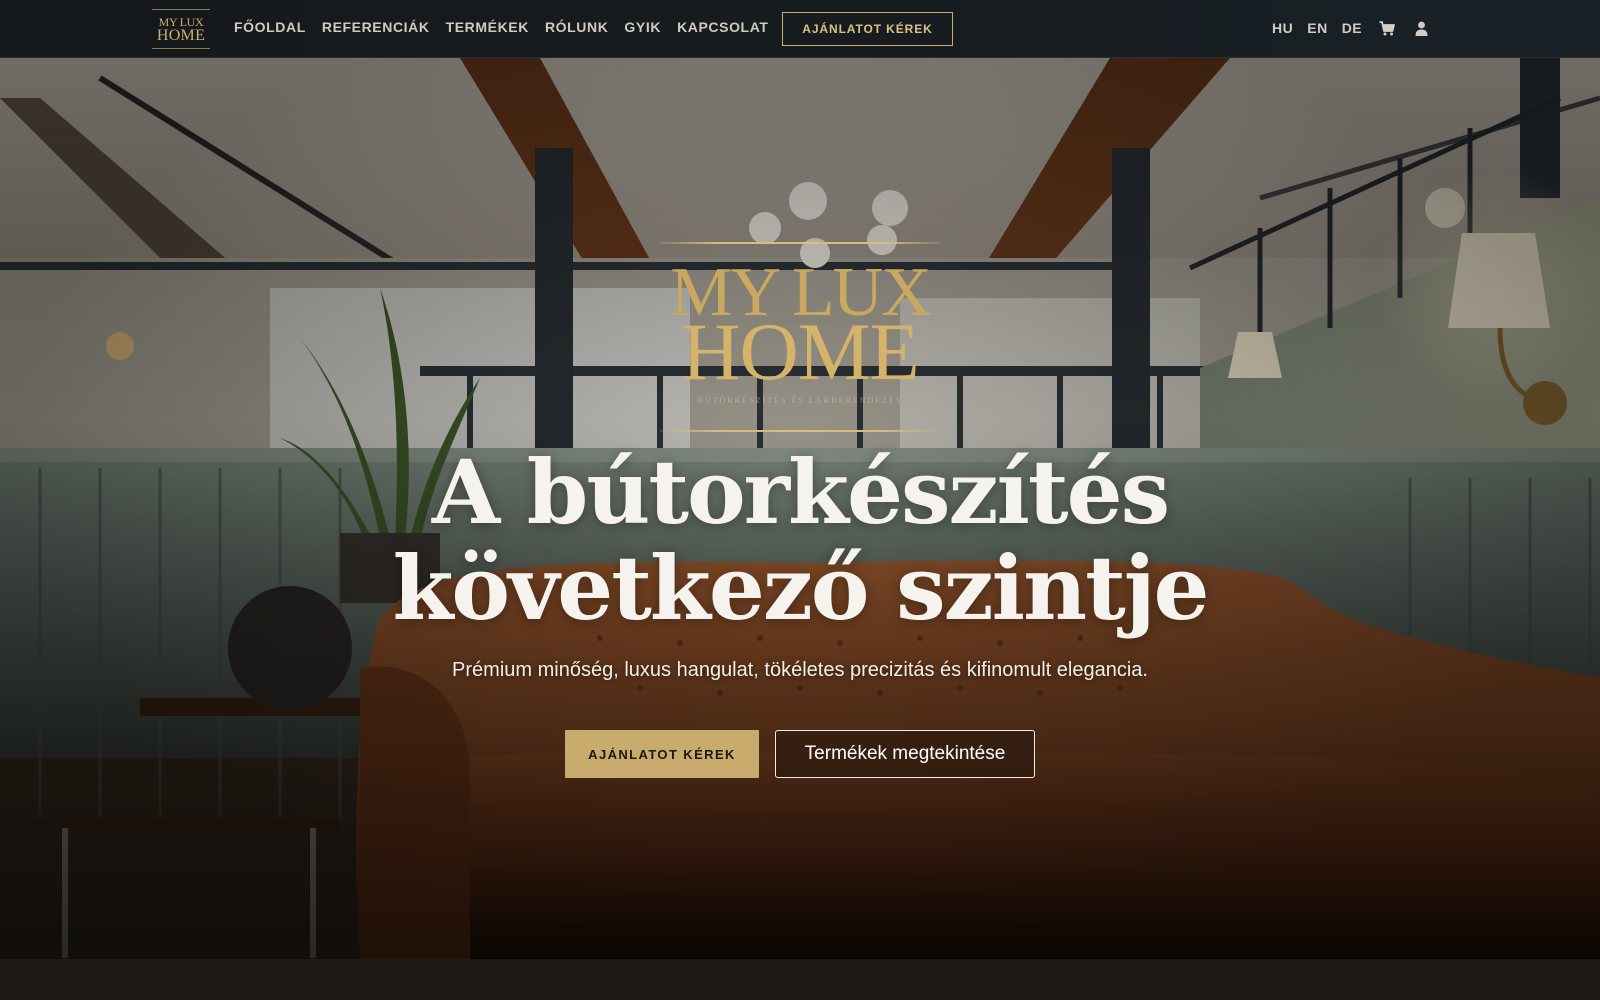 The width and height of the screenshot is (1600, 1000). Describe the element at coordinates (800, 492) in the screenshot. I see `hero-title-line1: A bútorkészítés` at that location.